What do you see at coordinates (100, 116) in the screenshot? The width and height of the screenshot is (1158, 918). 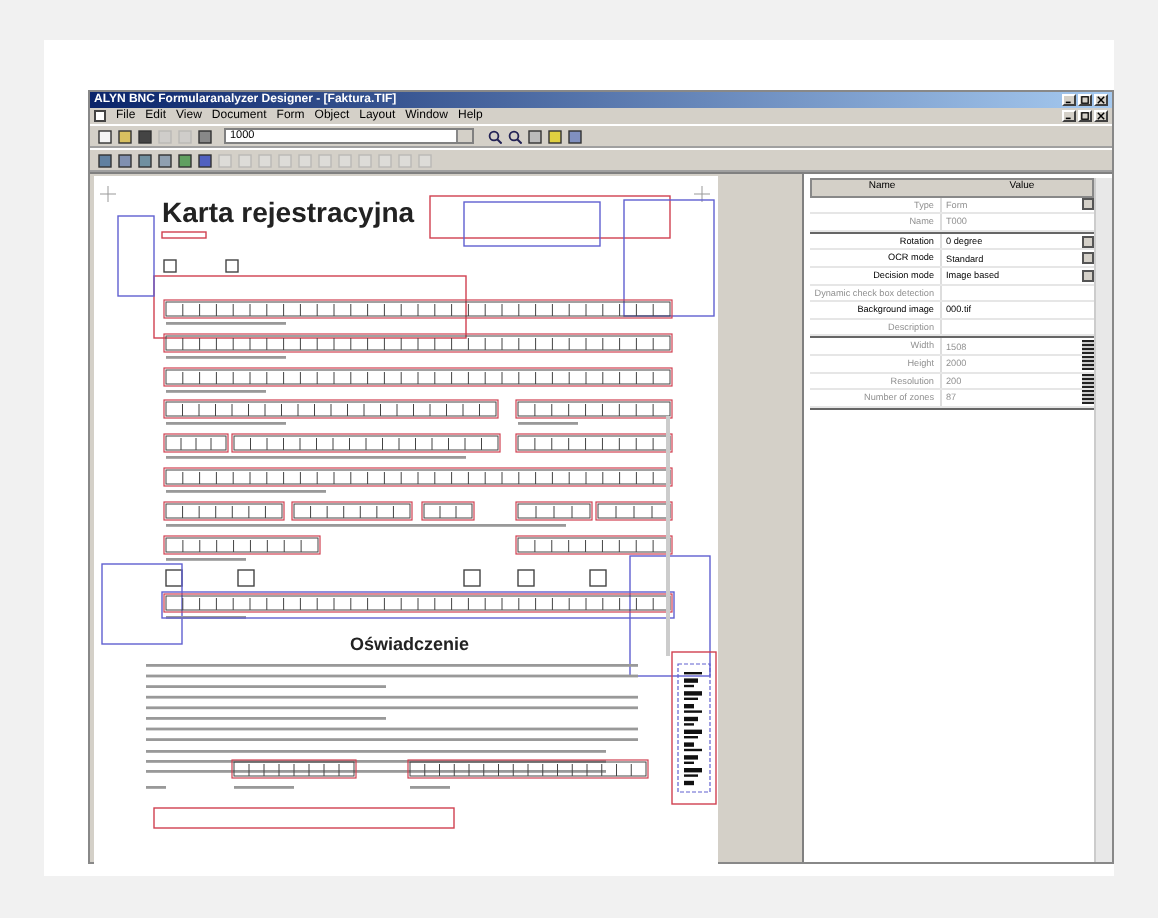 I see `document-icon` at bounding box center [100, 116].